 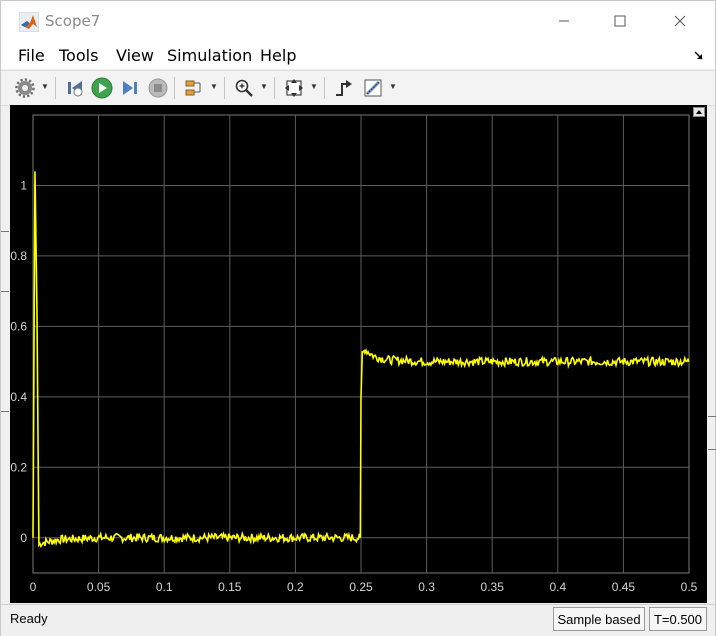 What do you see at coordinates (29, 618) in the screenshot?
I see `status-ready-text: Ready` at bounding box center [29, 618].